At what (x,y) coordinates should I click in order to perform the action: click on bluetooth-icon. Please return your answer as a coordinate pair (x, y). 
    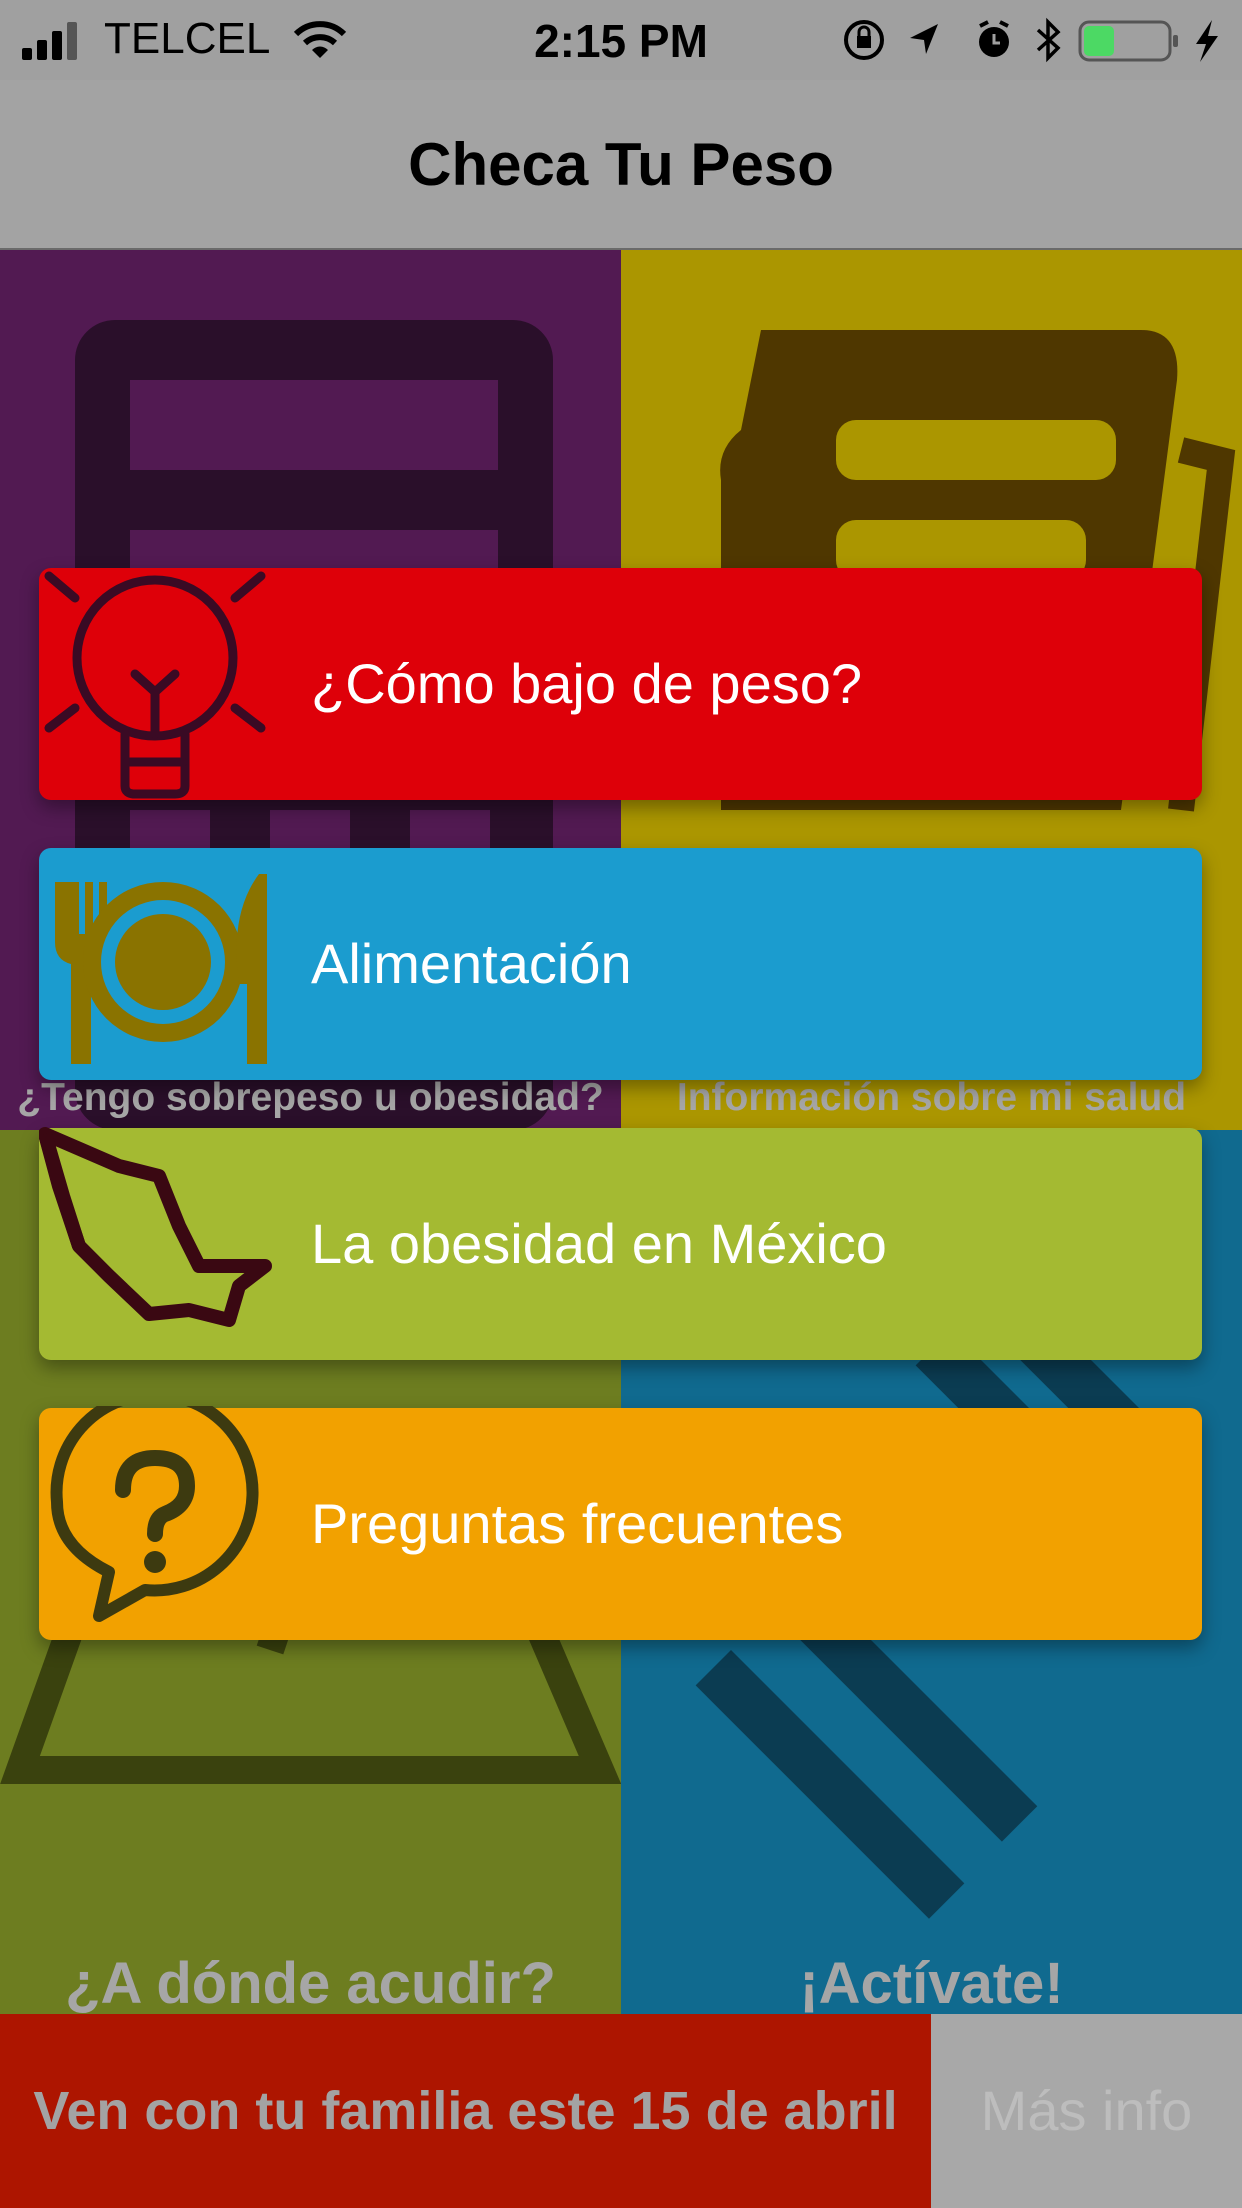
    Looking at the image, I should click on (1048, 40).